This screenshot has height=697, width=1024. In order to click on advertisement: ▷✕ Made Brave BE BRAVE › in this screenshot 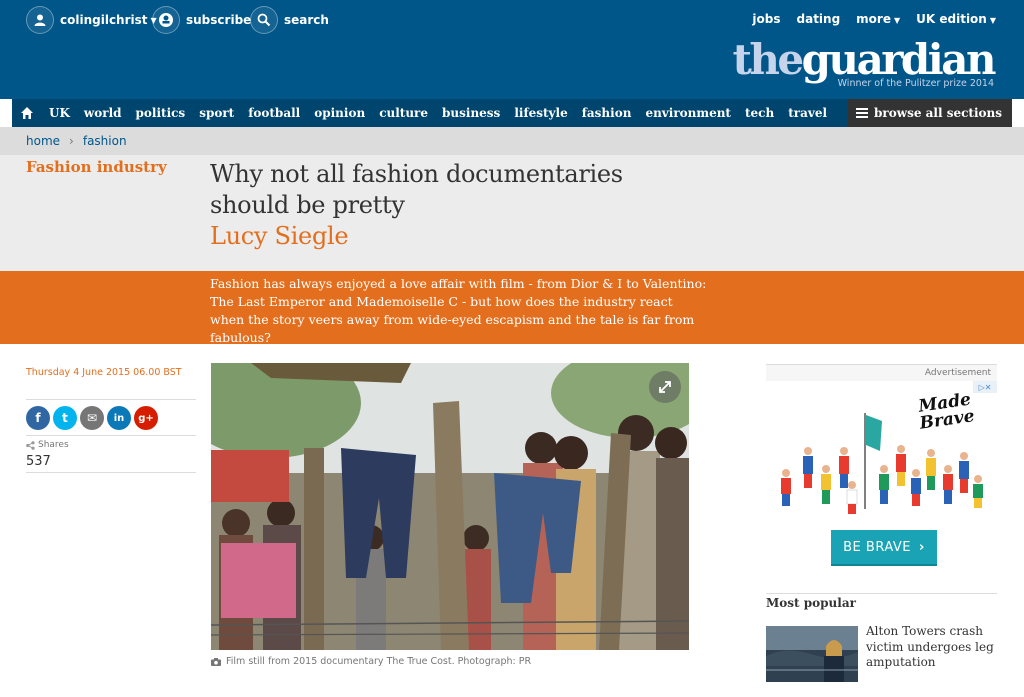, I will do `click(881, 481)`.